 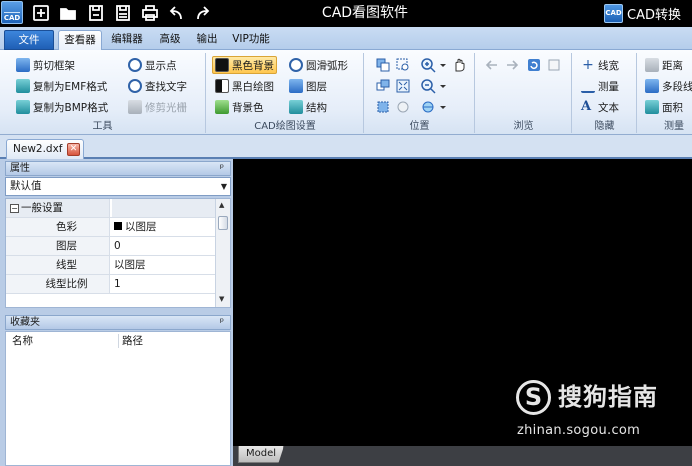 I want to click on close-tab-icon: ✕, so click(x=73, y=149).